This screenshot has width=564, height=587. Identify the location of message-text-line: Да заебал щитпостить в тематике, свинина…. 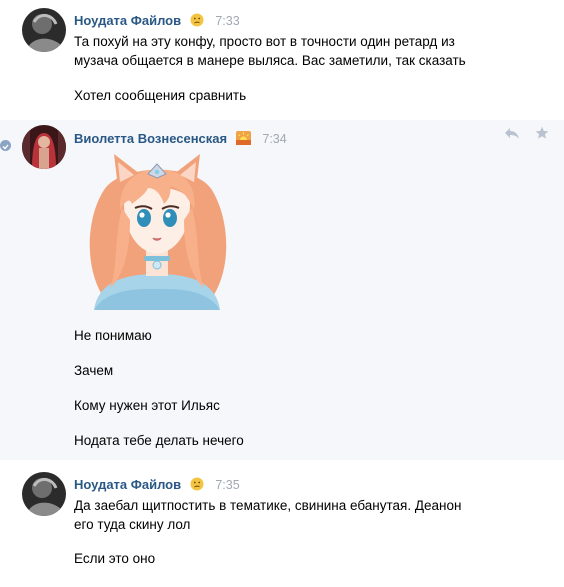
(268, 505).